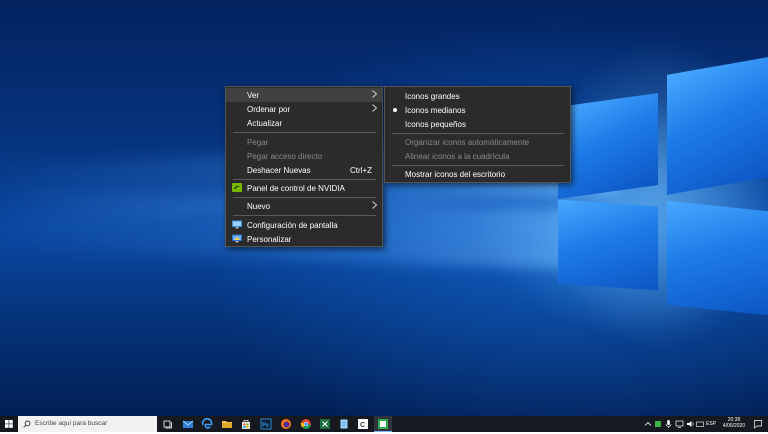 Image resolution: width=768 pixels, height=434 pixels. What do you see at coordinates (344, 424) in the screenshot?
I see `notepad-icon` at bounding box center [344, 424].